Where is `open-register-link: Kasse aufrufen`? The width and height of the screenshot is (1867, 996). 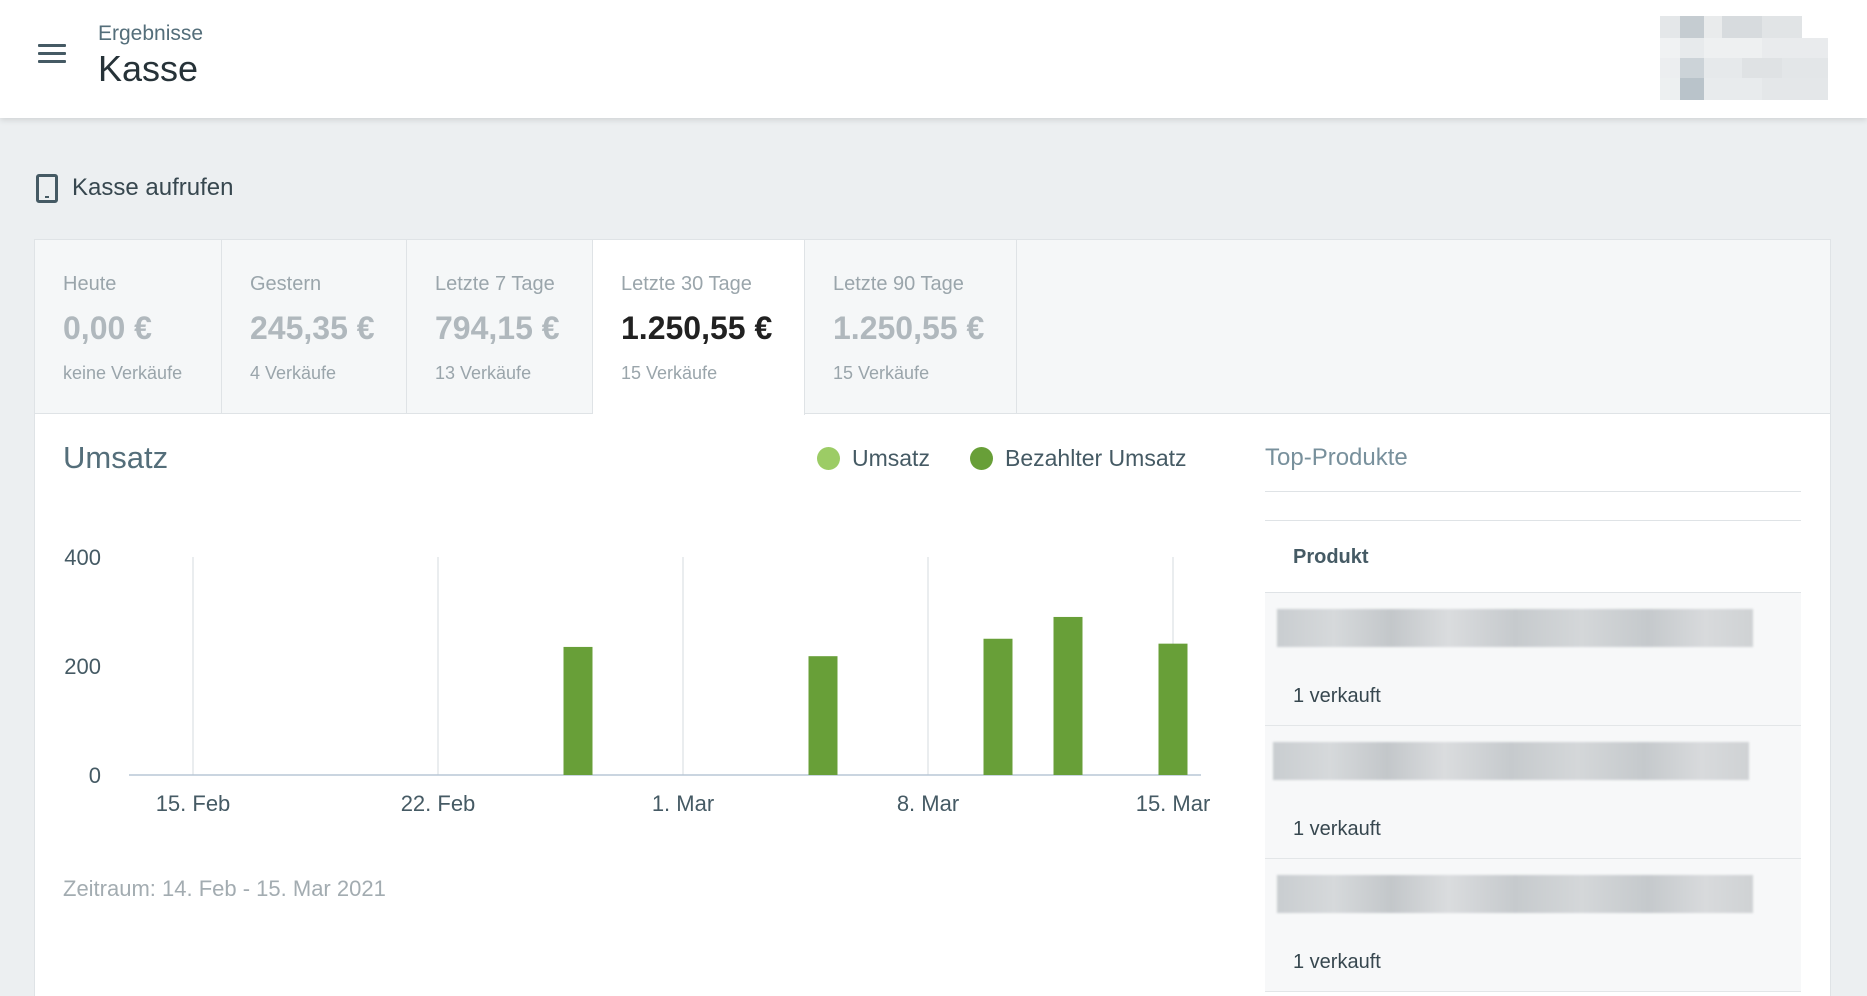
open-register-link: Kasse aufrufen is located at coordinates (134, 188).